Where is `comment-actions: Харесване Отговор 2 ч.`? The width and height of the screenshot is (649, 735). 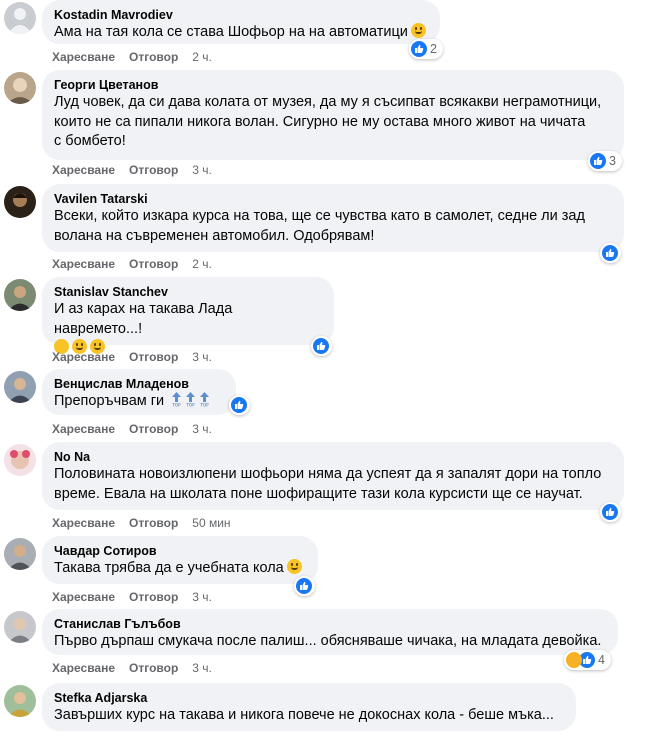
comment-actions: Харесване Отговор 2 ч. is located at coordinates (132, 57).